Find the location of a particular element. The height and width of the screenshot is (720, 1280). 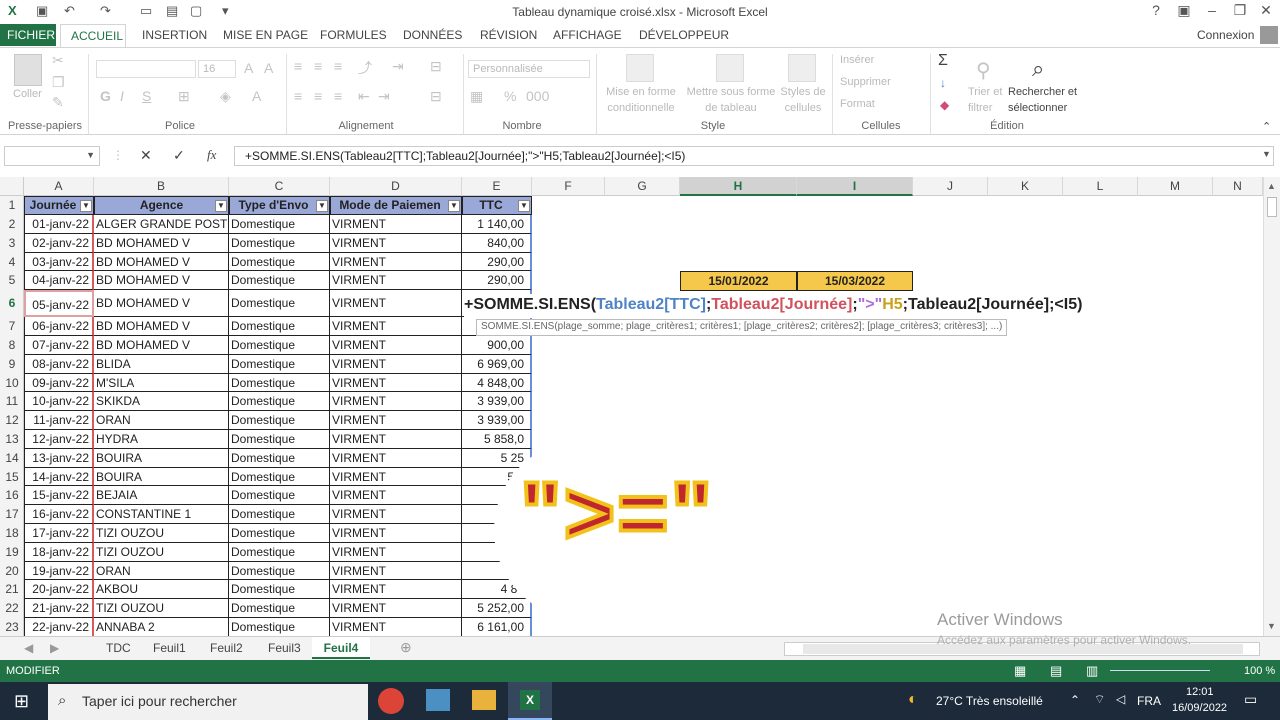

filter-dropdown-icon: ▼ is located at coordinates (86, 206).